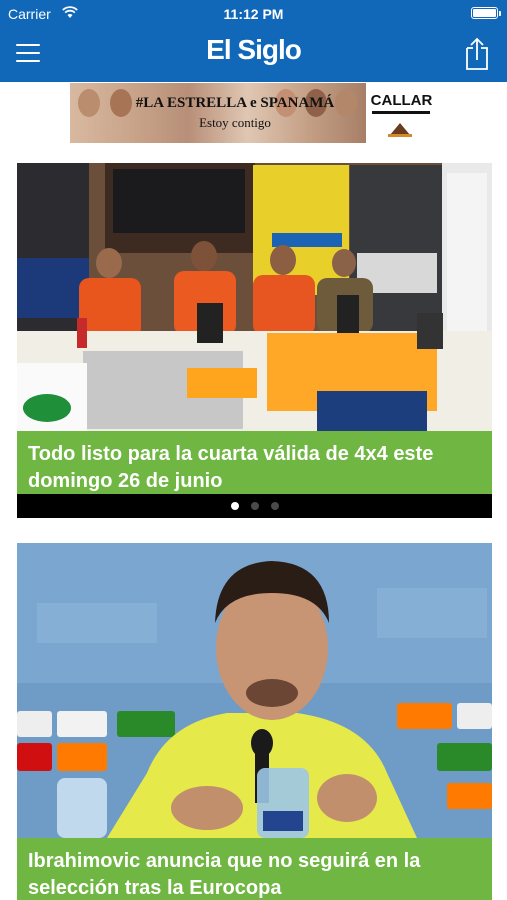 This screenshot has width=507, height=900. I want to click on carousel-pager, so click(254, 506).